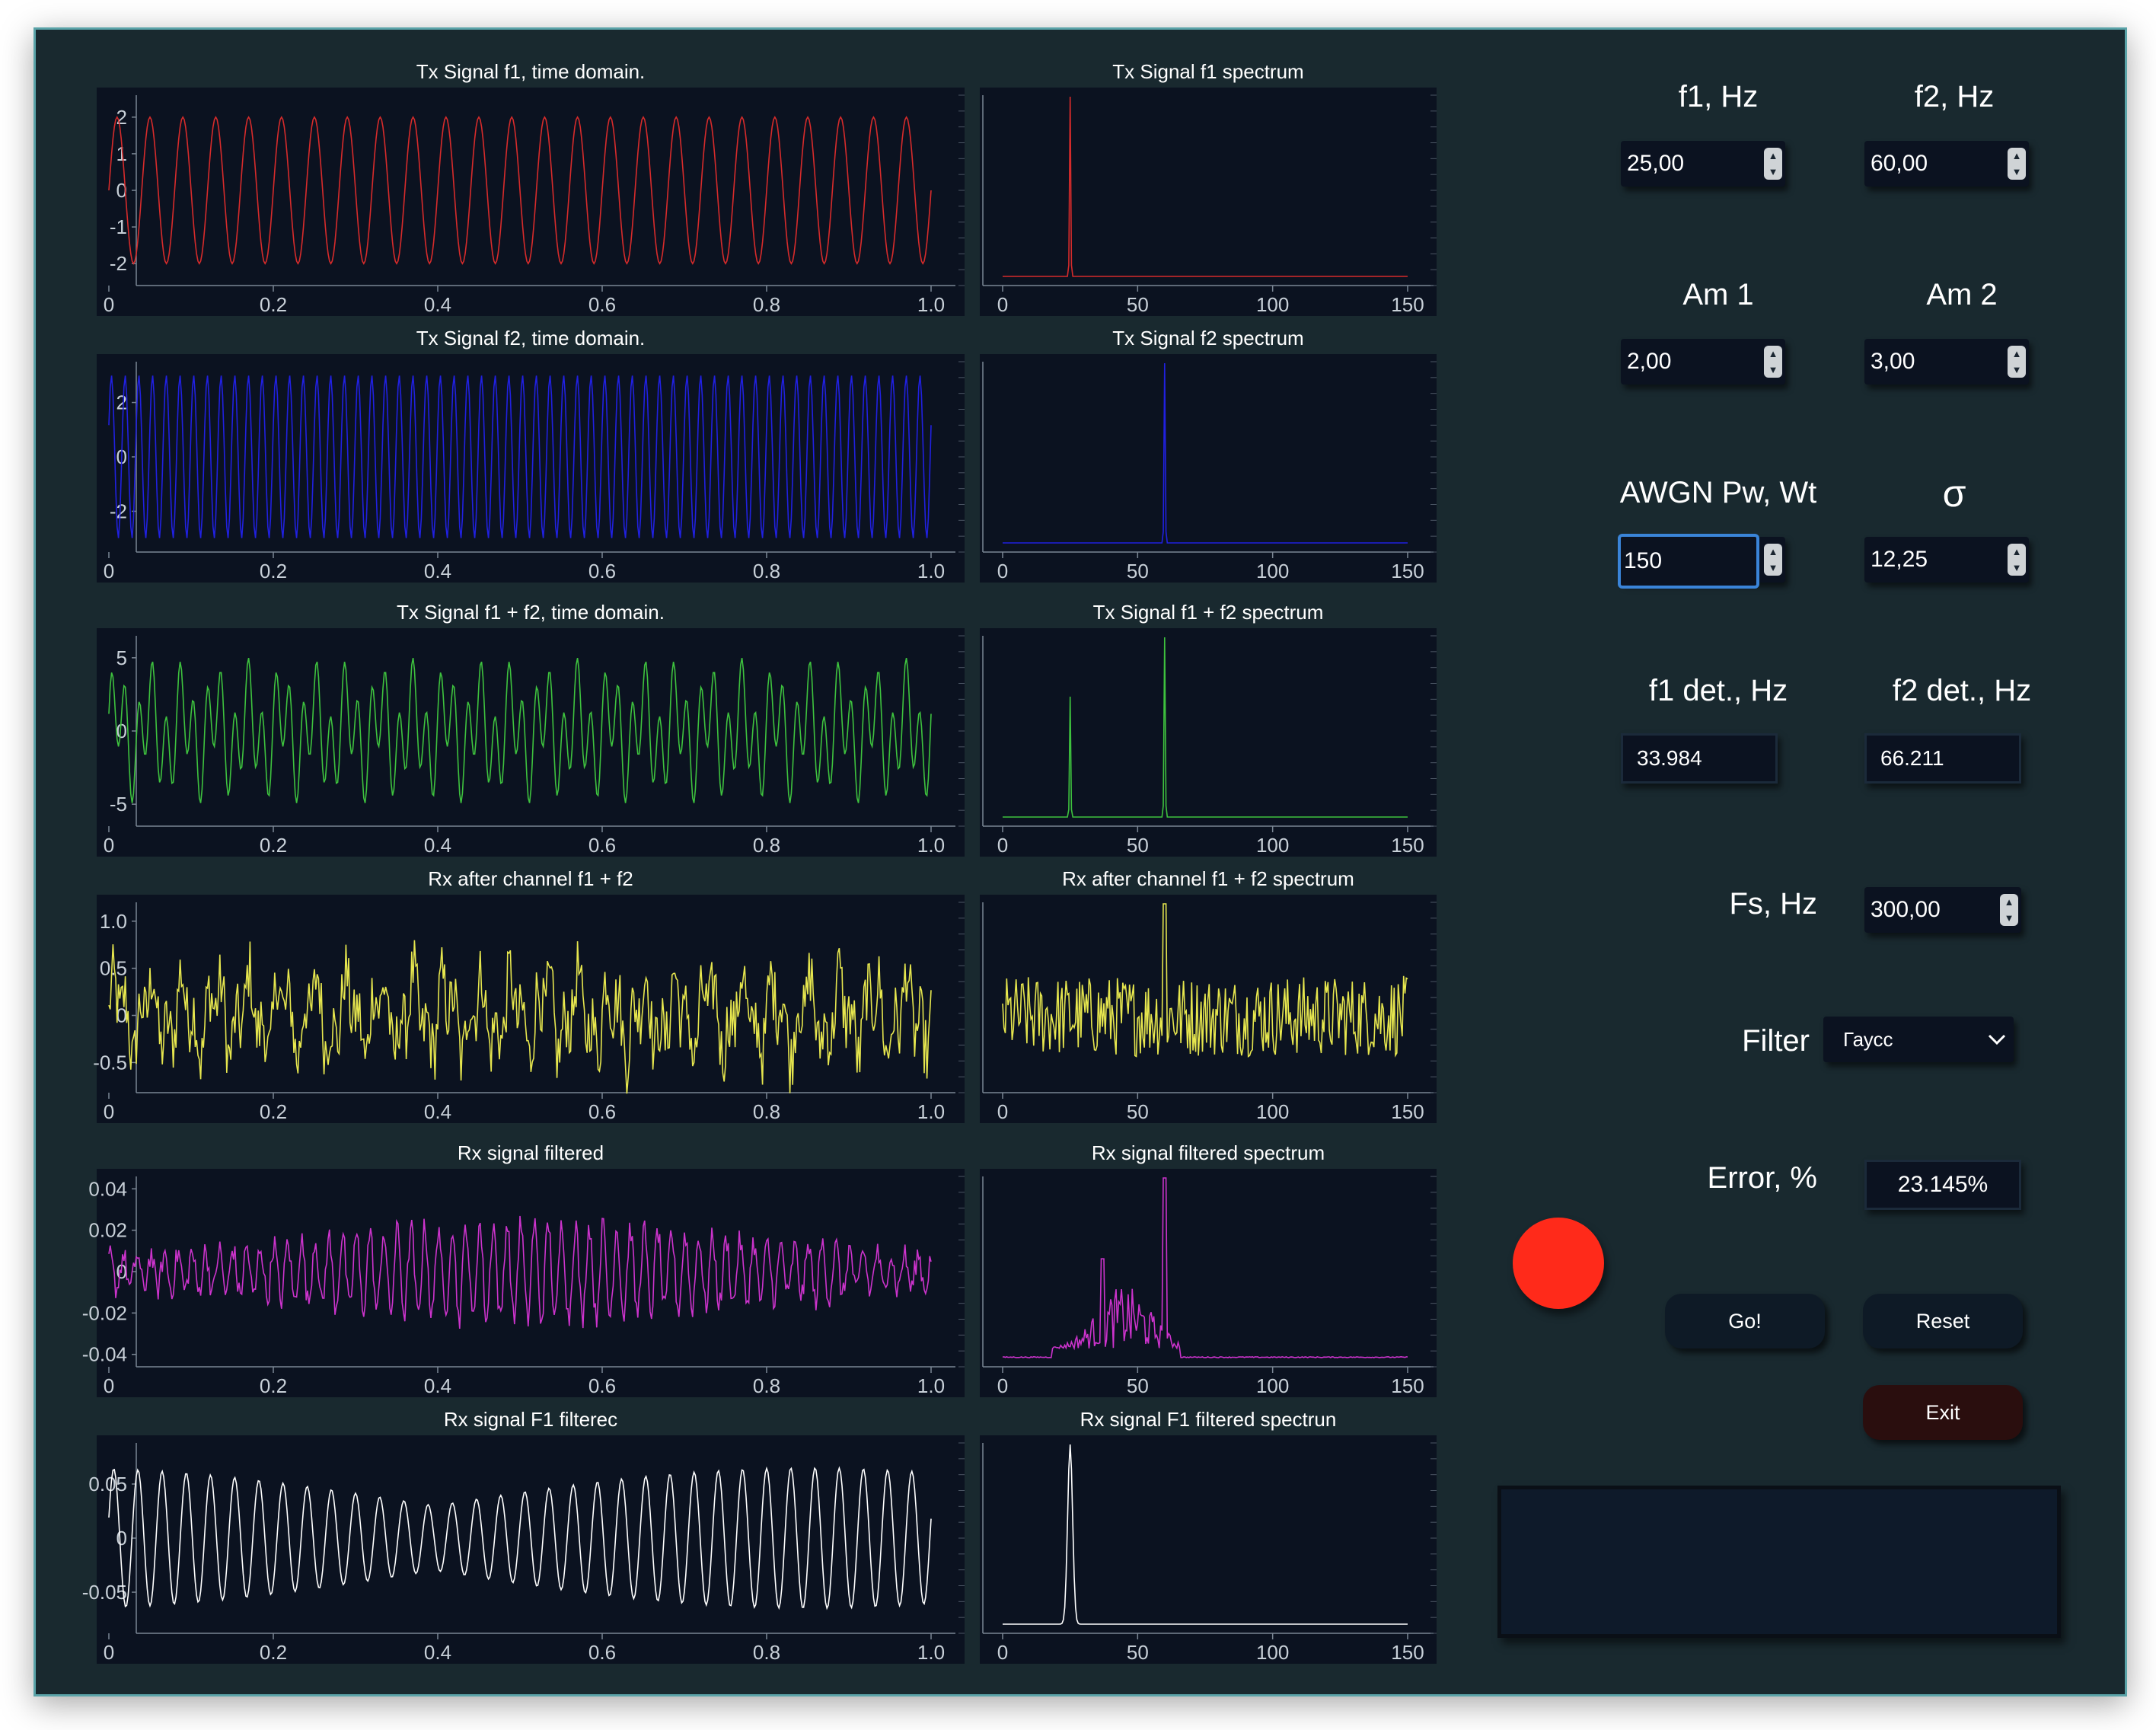 The image size is (2156, 1730). What do you see at coordinates (1868, 1039) in the screenshot?
I see `filter-selected-value: Гаусс` at bounding box center [1868, 1039].